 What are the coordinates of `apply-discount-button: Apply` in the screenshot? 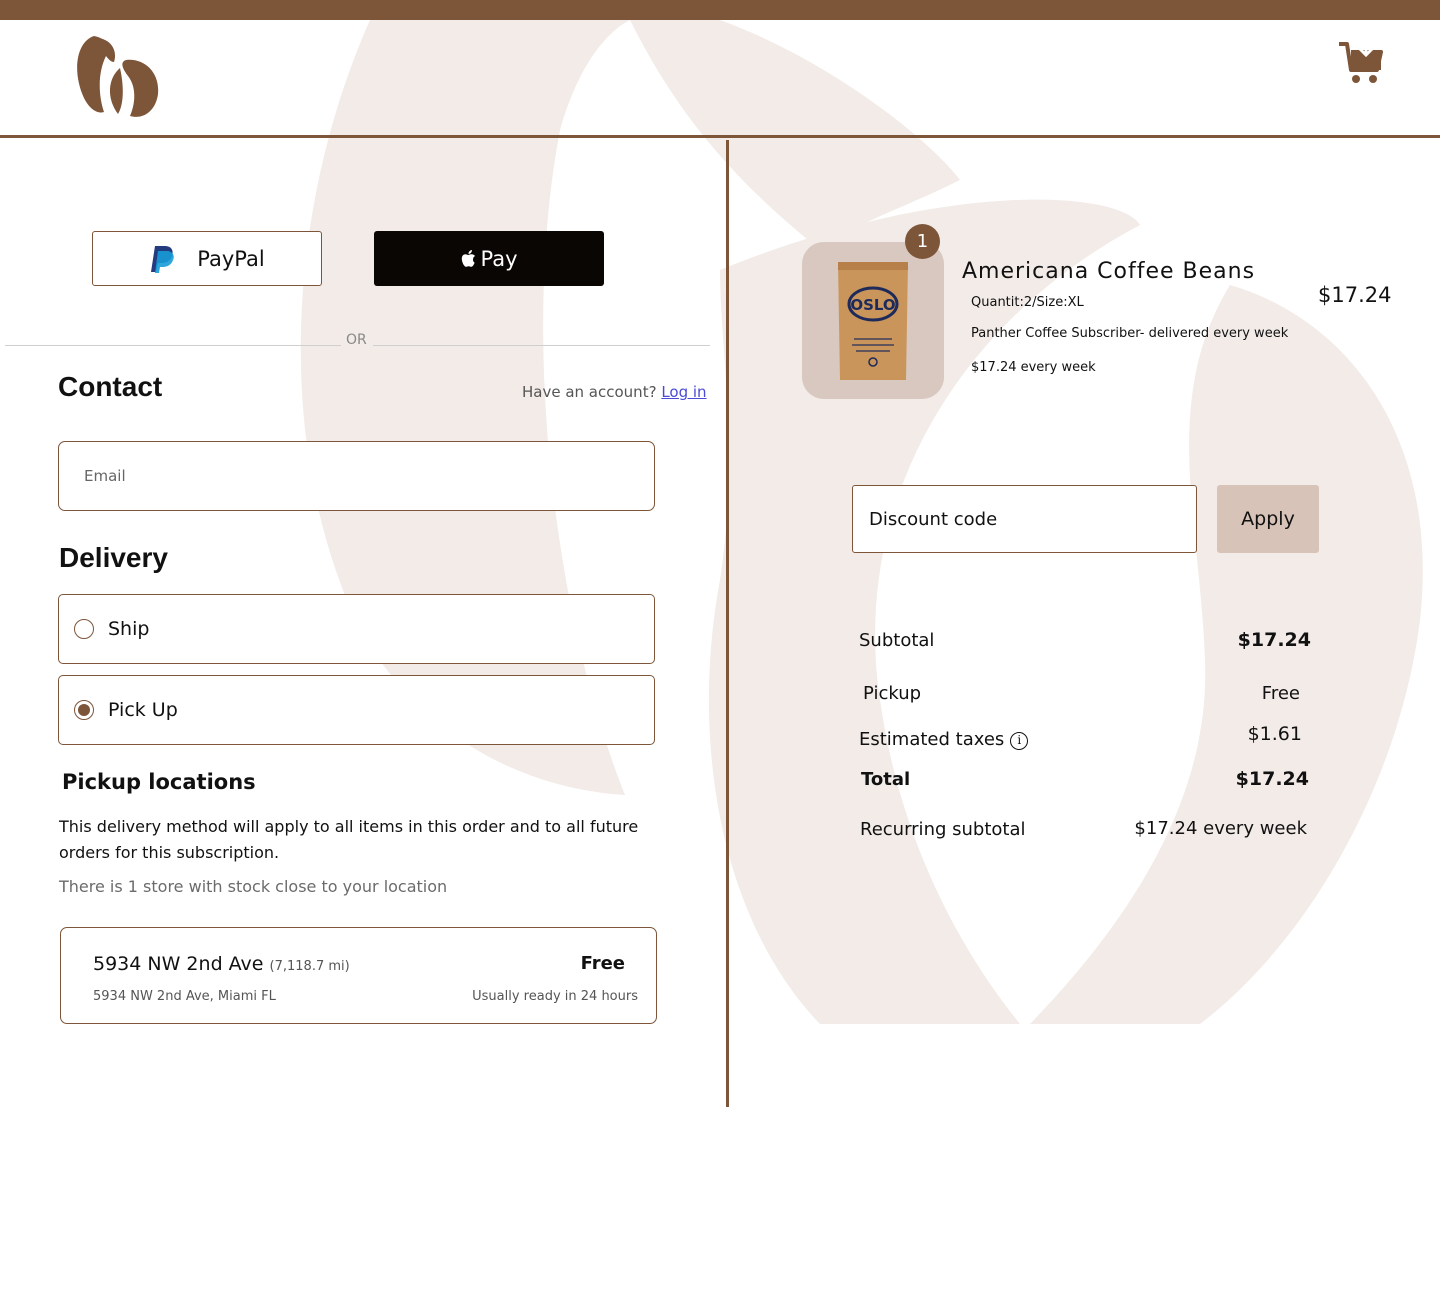 It's located at (1268, 519).